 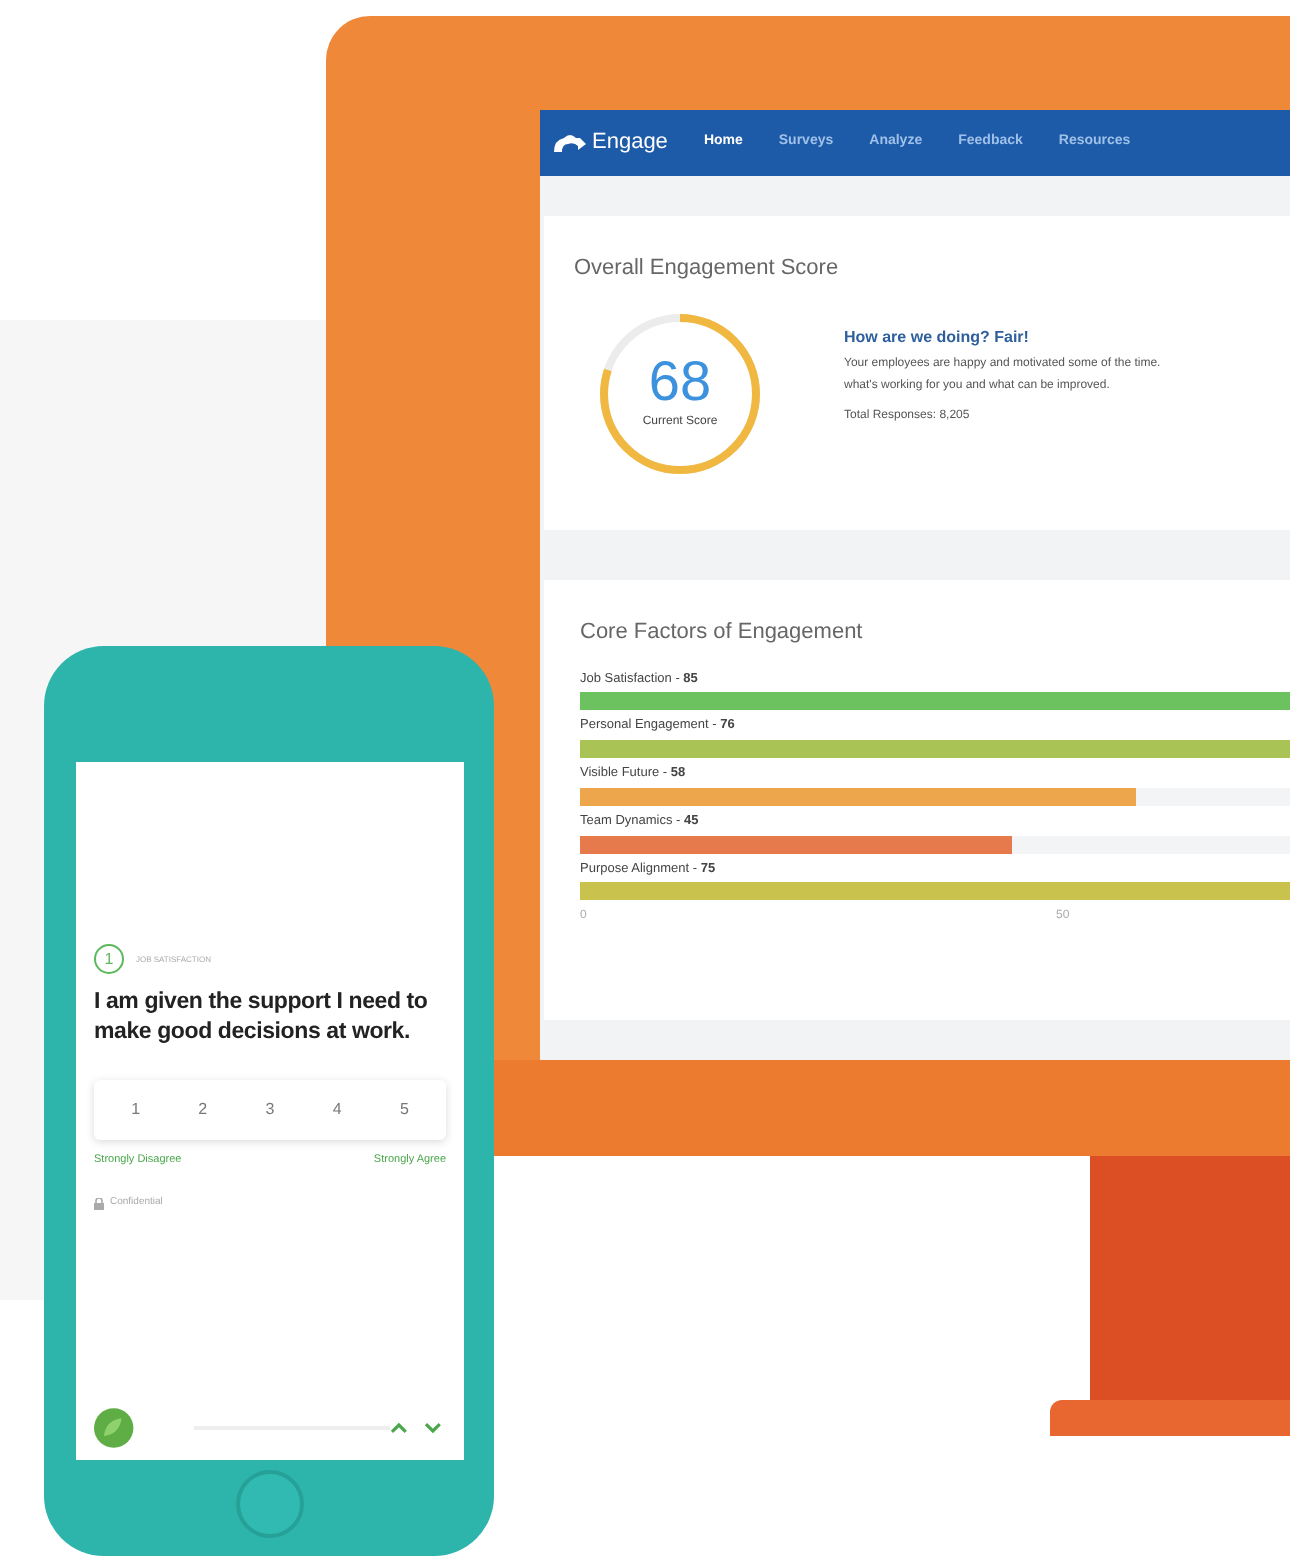 What do you see at coordinates (722, 633) in the screenshot?
I see `card-title: Core Factors of Engagement` at bounding box center [722, 633].